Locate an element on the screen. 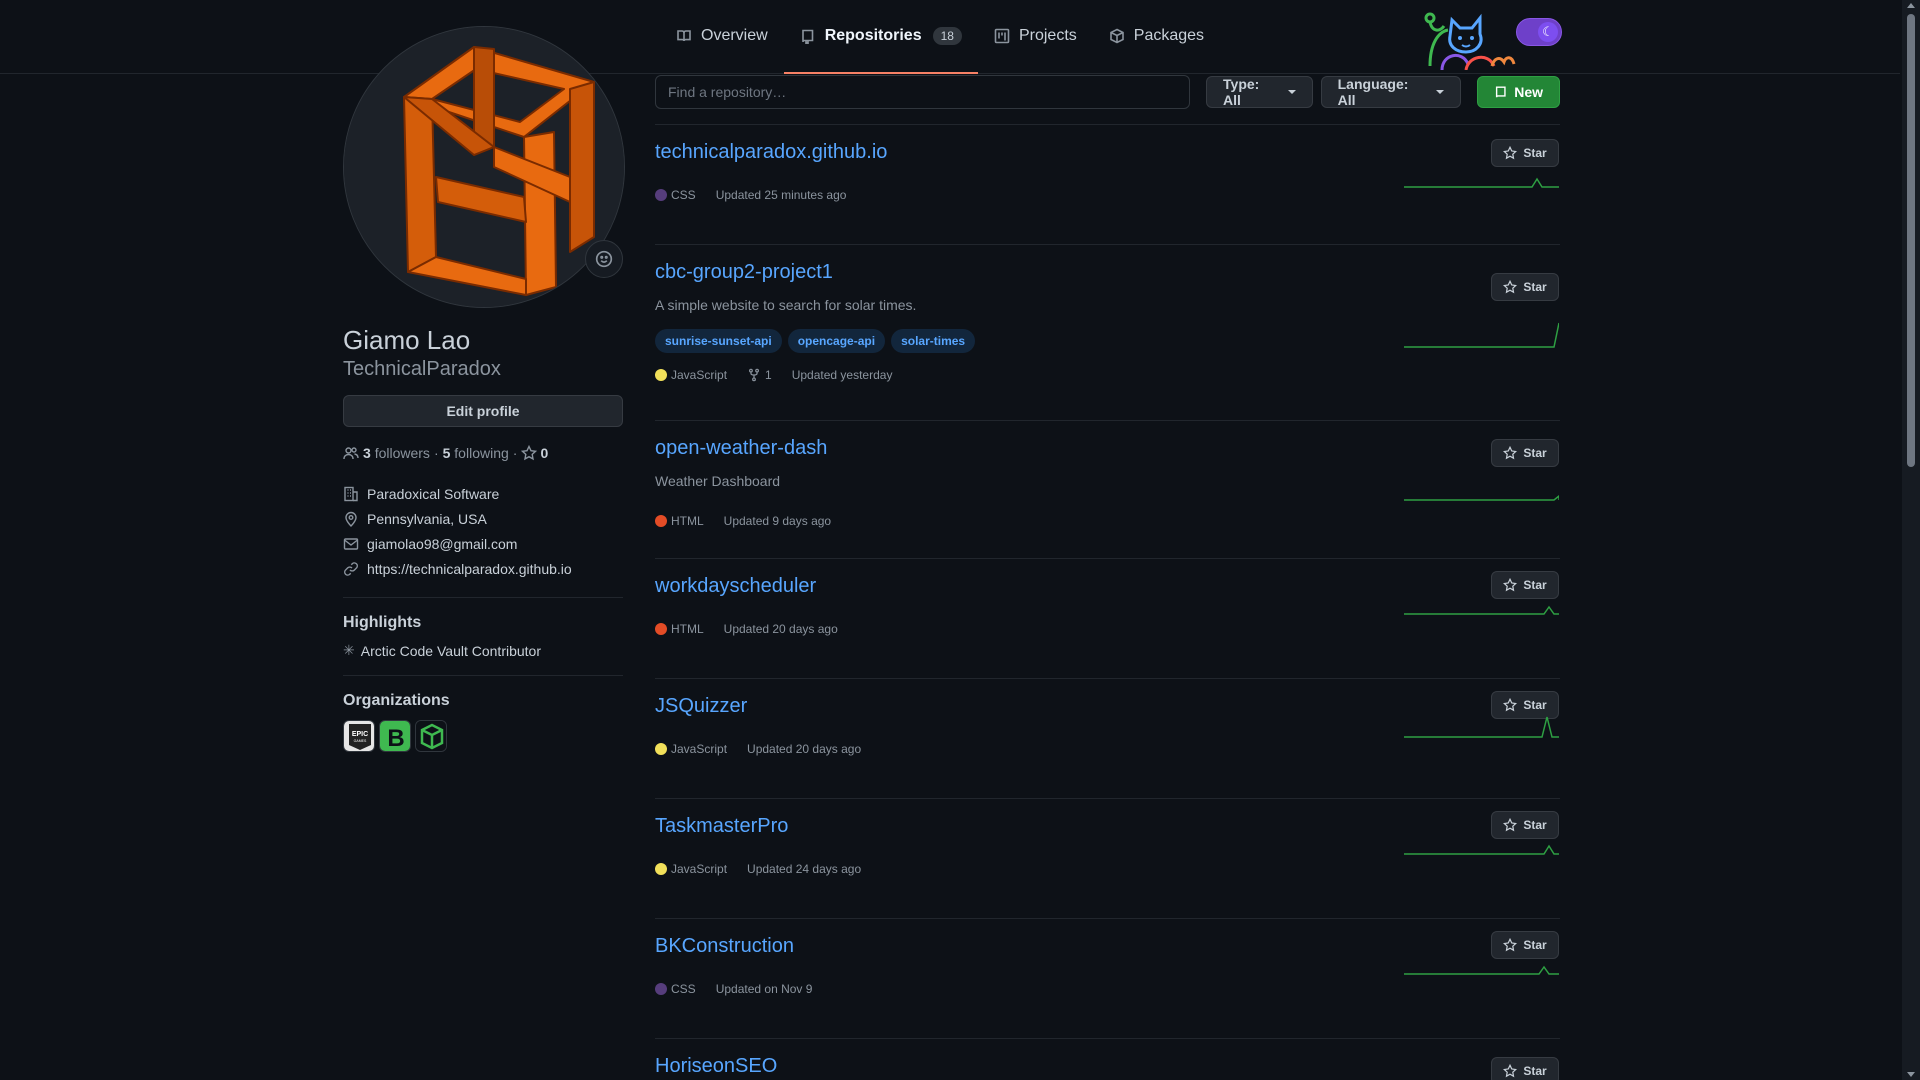 Image resolution: width=1920 pixels, height=1080 pixels. repo-item: BKConstruction CSS Updated on Nov 9 Star is located at coordinates (1107, 979).